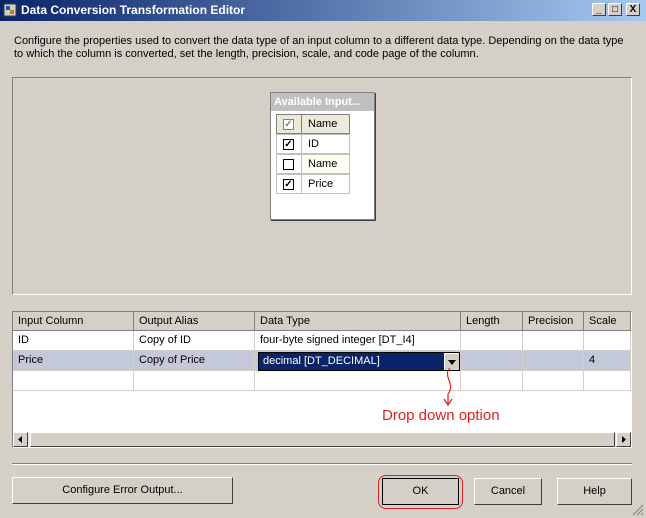  Describe the element at coordinates (133, 10) in the screenshot. I see `window-title: Data Conversion Transformation Editor` at that location.